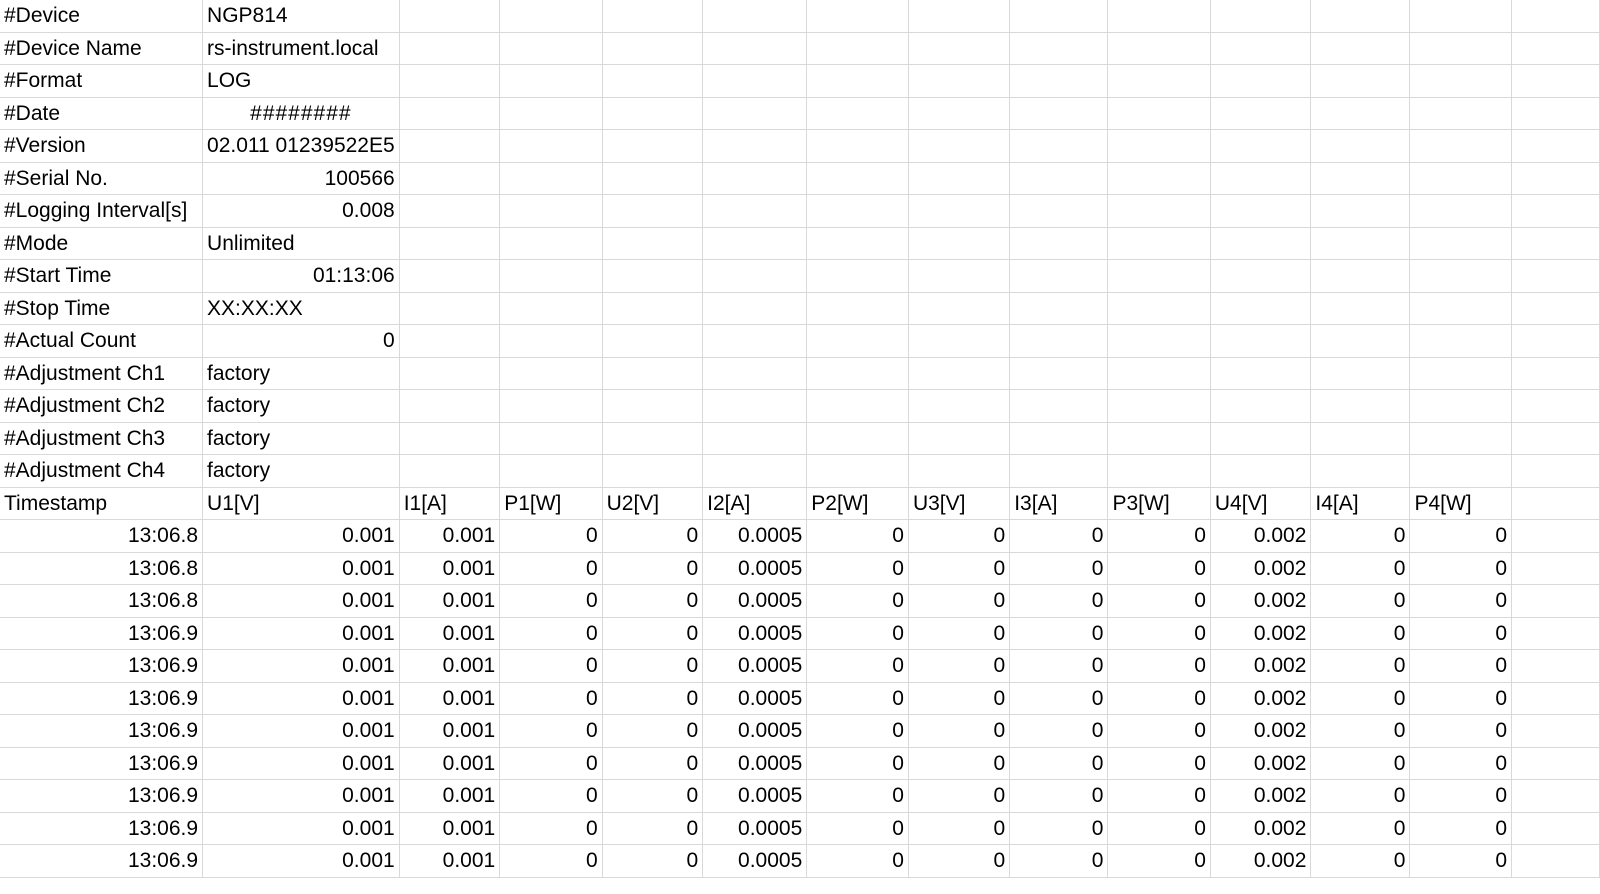  I want to click on column-header-cell: U1[V], so click(301, 503).